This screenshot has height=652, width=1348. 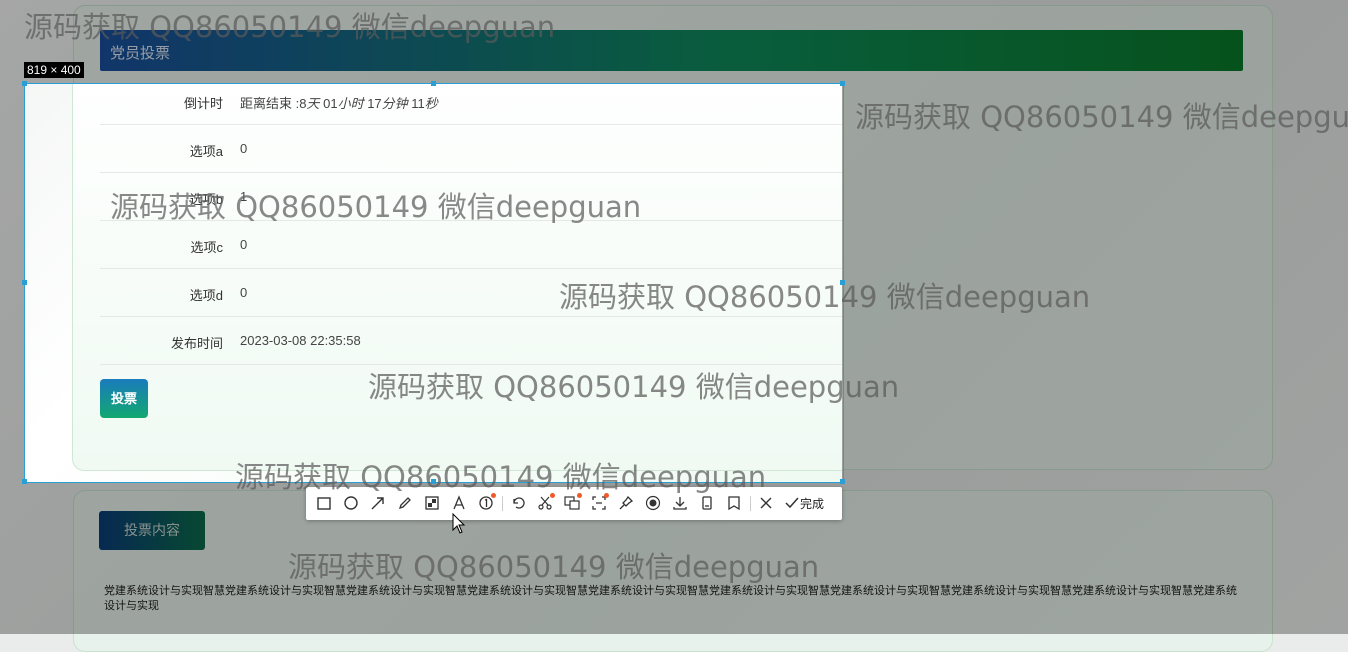 I want to click on done-button: 完成, so click(x=804, y=503).